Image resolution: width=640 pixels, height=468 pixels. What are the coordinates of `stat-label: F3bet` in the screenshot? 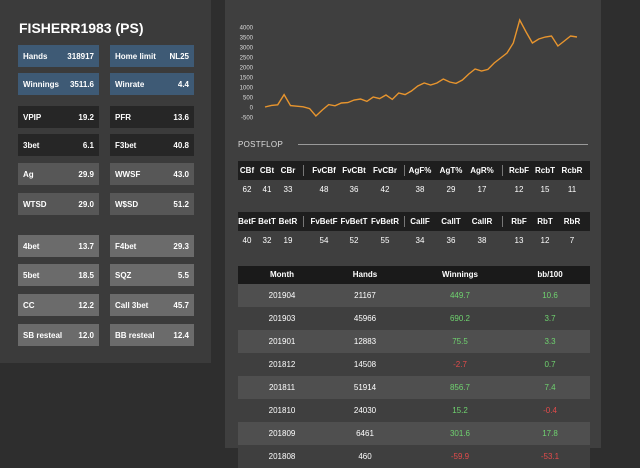 It's located at (126, 145).